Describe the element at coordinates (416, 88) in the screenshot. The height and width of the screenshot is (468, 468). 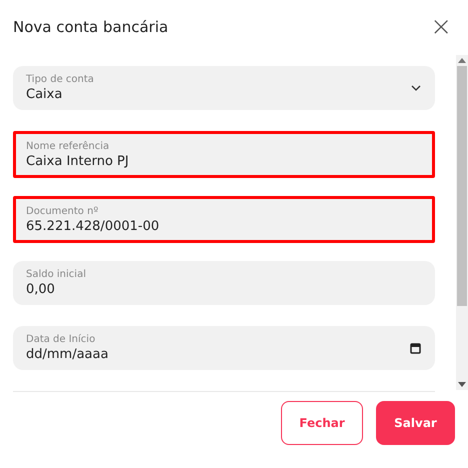
I see `chevron-down-icon` at that location.